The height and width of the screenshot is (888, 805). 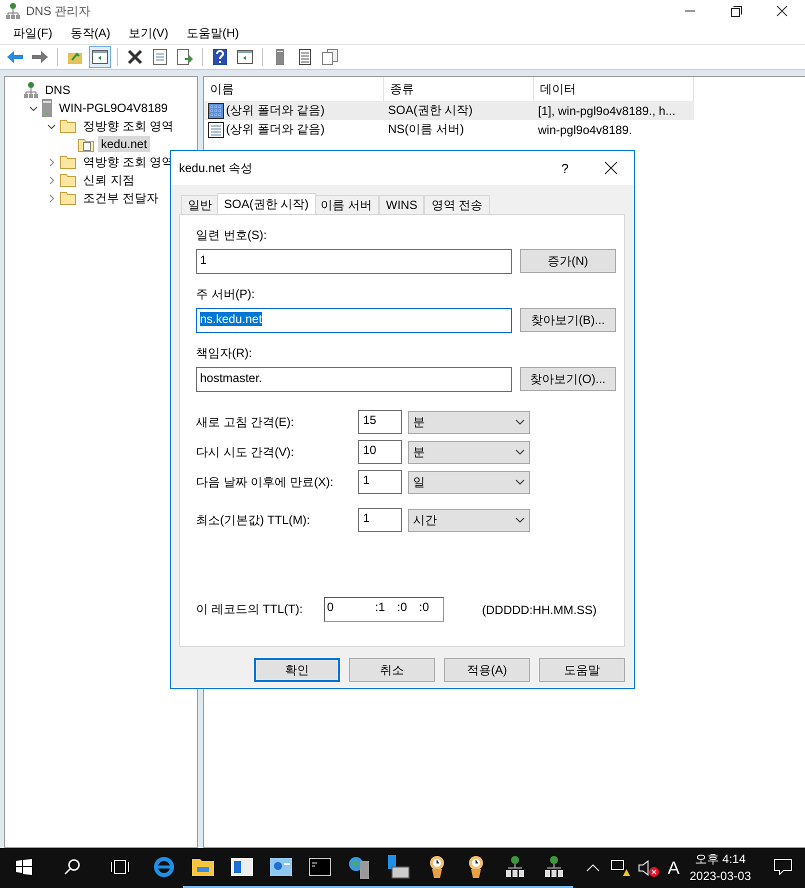 What do you see at coordinates (487, 670) in the screenshot?
I see `dialog-button: 적용(A)` at bounding box center [487, 670].